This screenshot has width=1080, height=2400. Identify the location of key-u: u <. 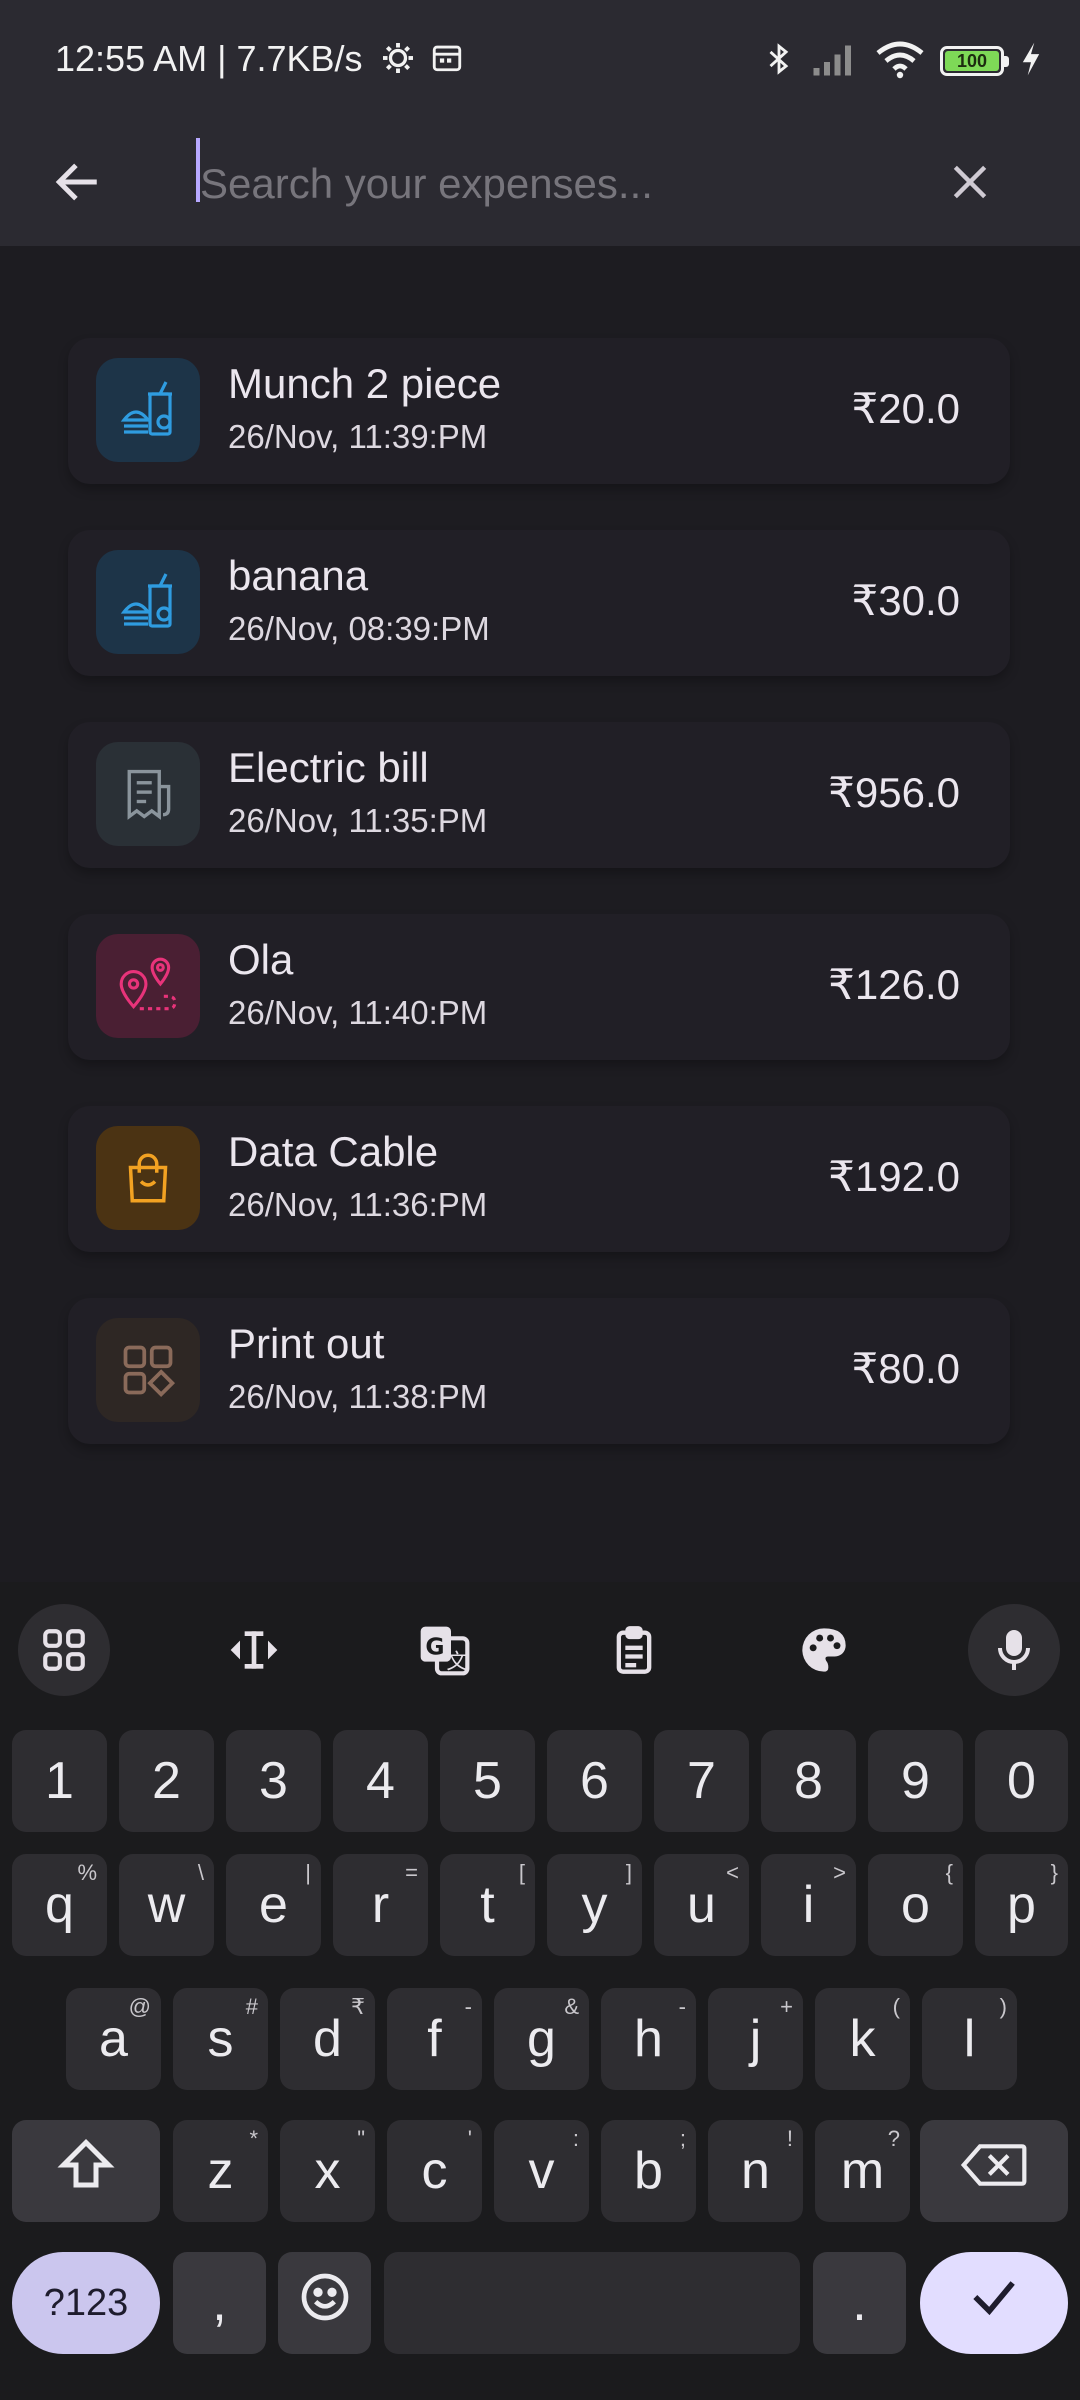
(701, 1905).